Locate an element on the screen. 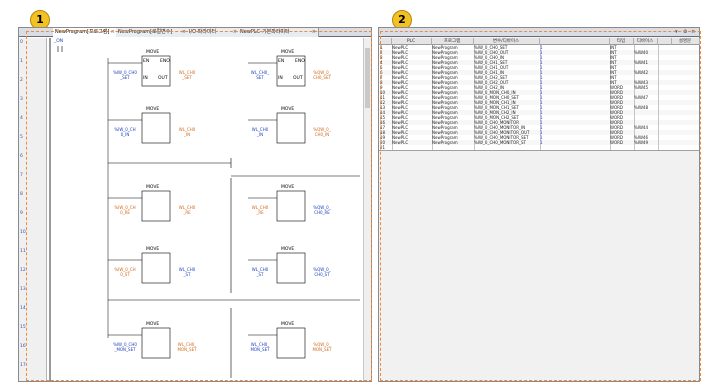  rung-number: 14 is located at coordinates (23, 308).